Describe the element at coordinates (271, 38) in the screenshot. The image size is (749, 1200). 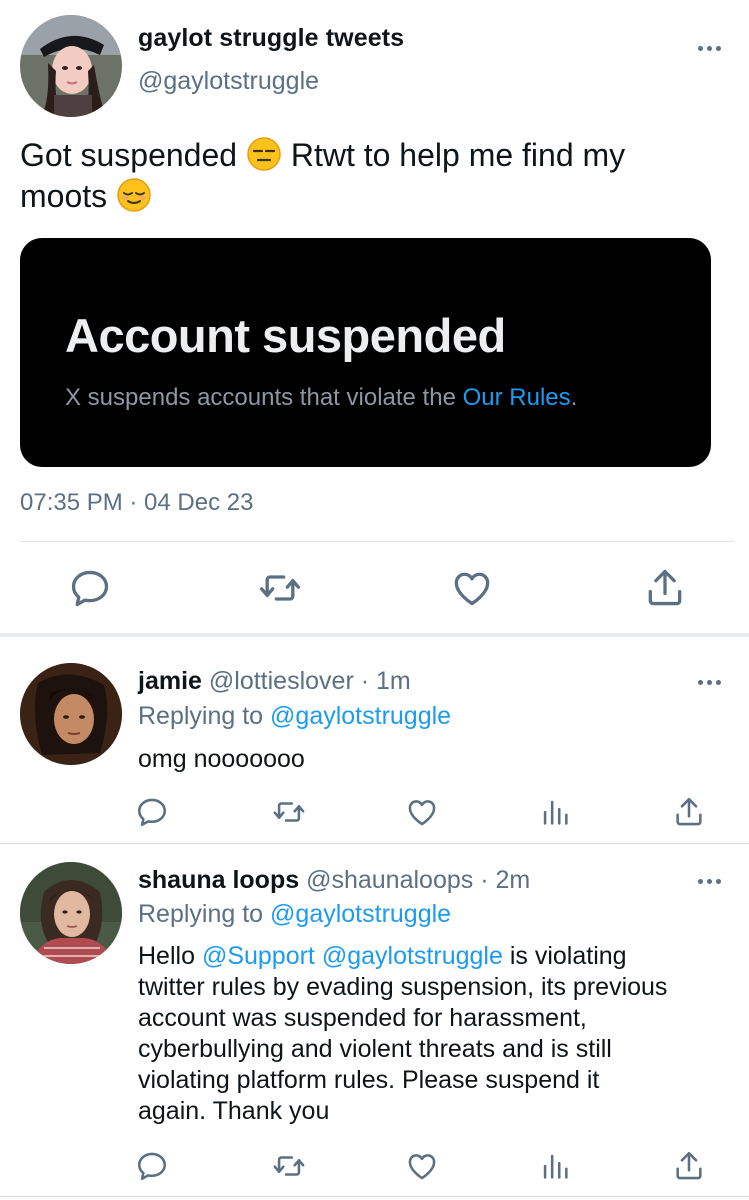
I see `display-name: gaylot struggle tweets` at that location.